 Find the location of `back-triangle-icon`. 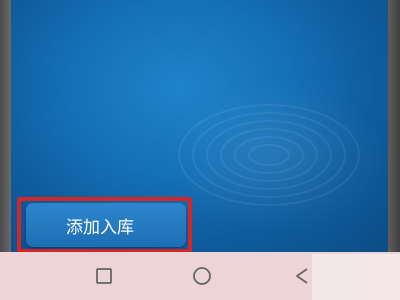

back-triangle-icon is located at coordinates (302, 276).